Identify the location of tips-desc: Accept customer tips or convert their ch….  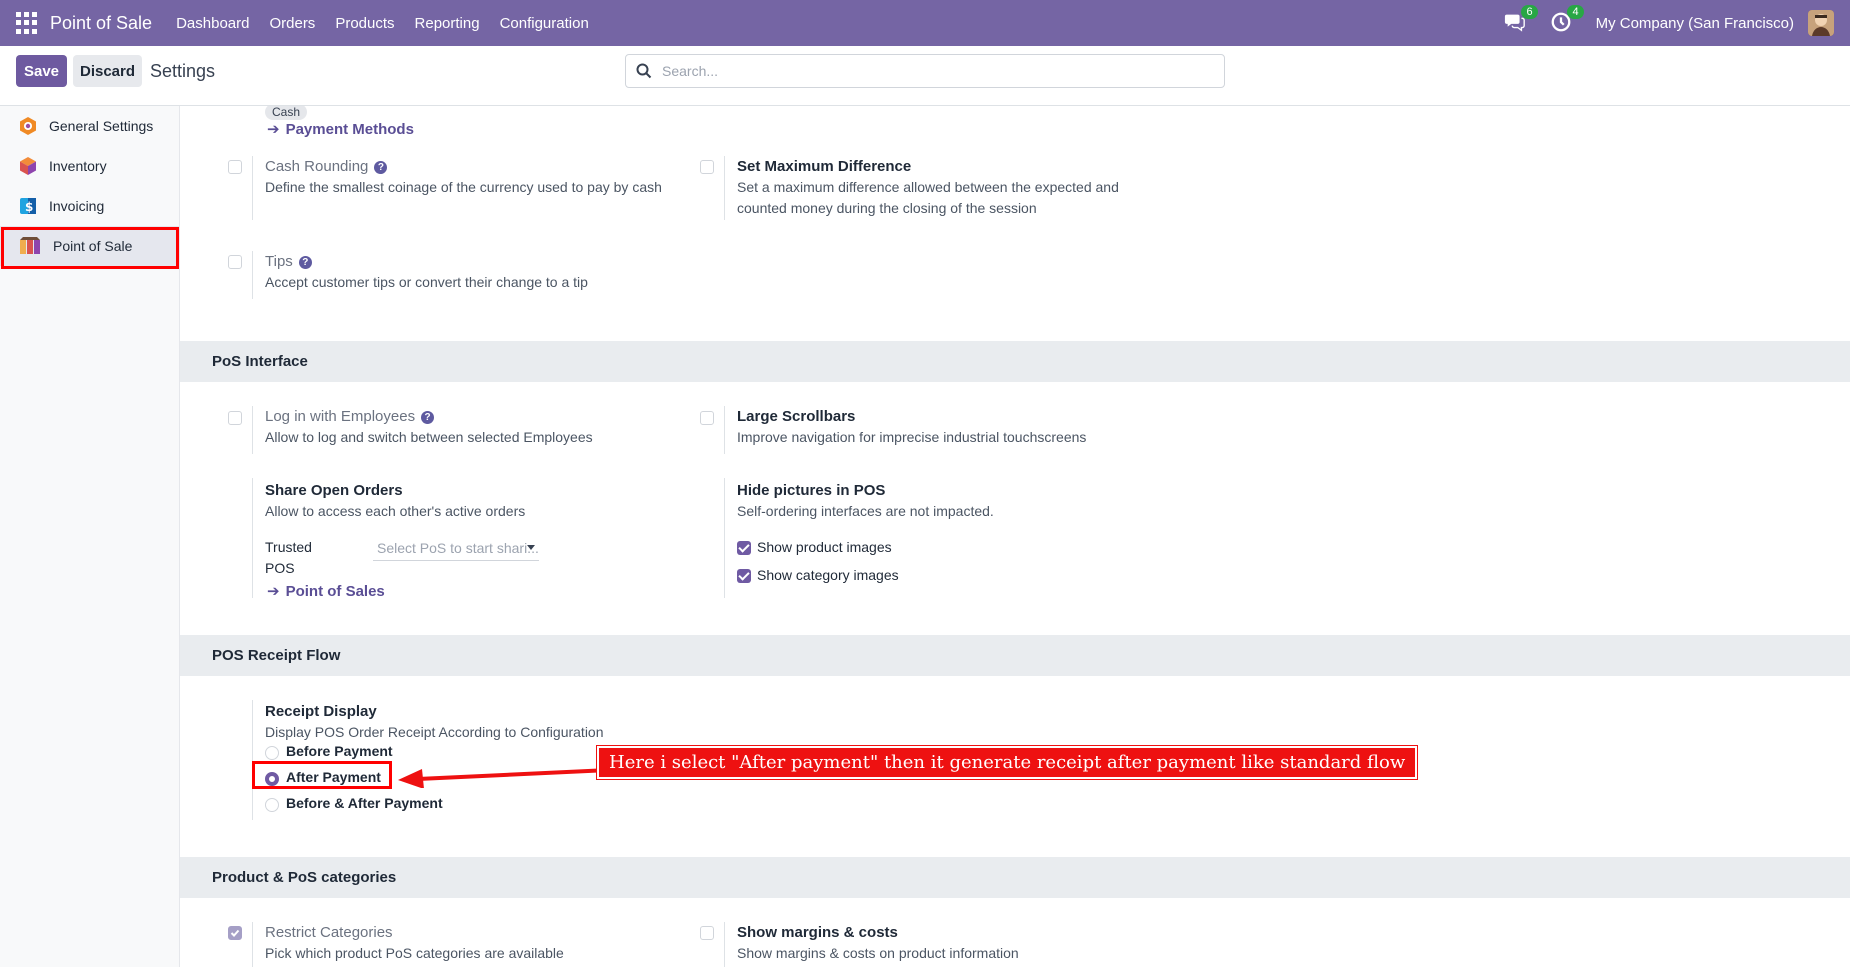
(426, 282).